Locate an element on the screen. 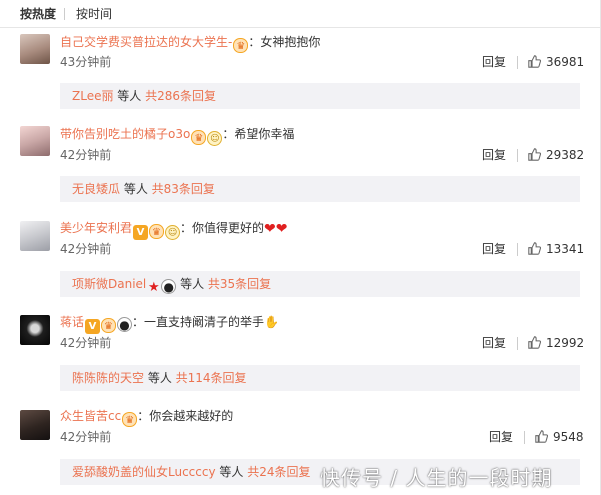  comment-author: 蒋话 is located at coordinates (72, 322).